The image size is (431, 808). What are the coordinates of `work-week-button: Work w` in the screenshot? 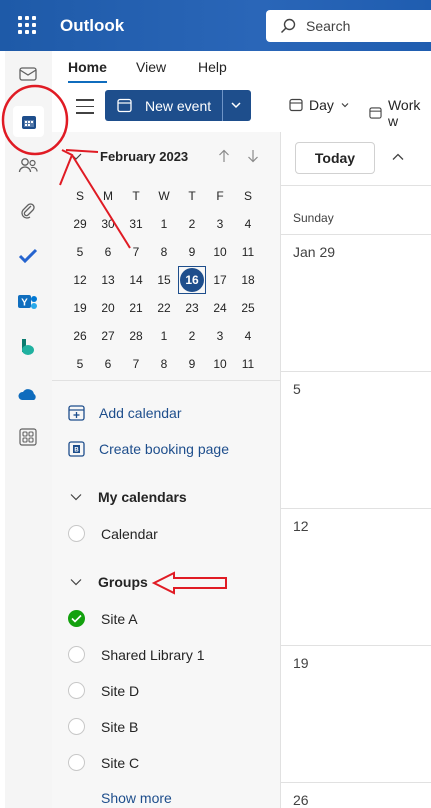 It's located at (400, 113).